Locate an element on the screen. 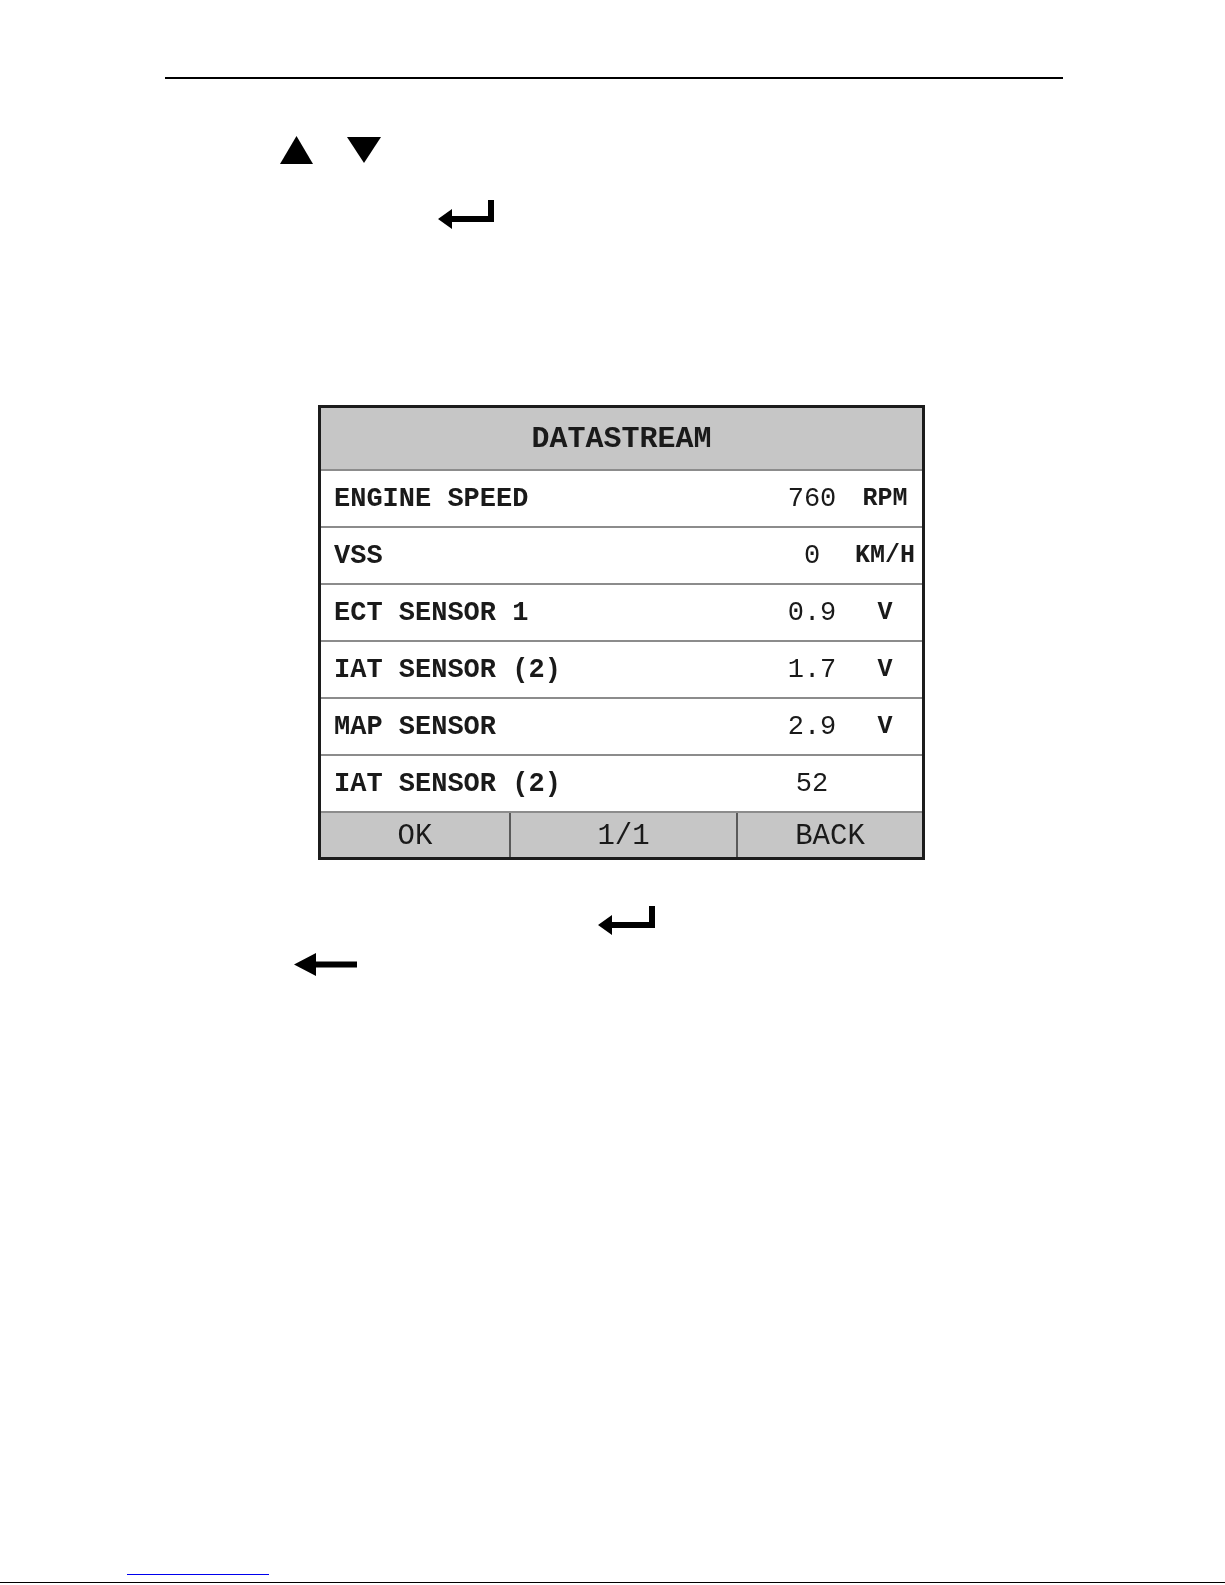 This screenshot has width=1225, height=1585. parameter-value: 1.7 is located at coordinates (812, 669).